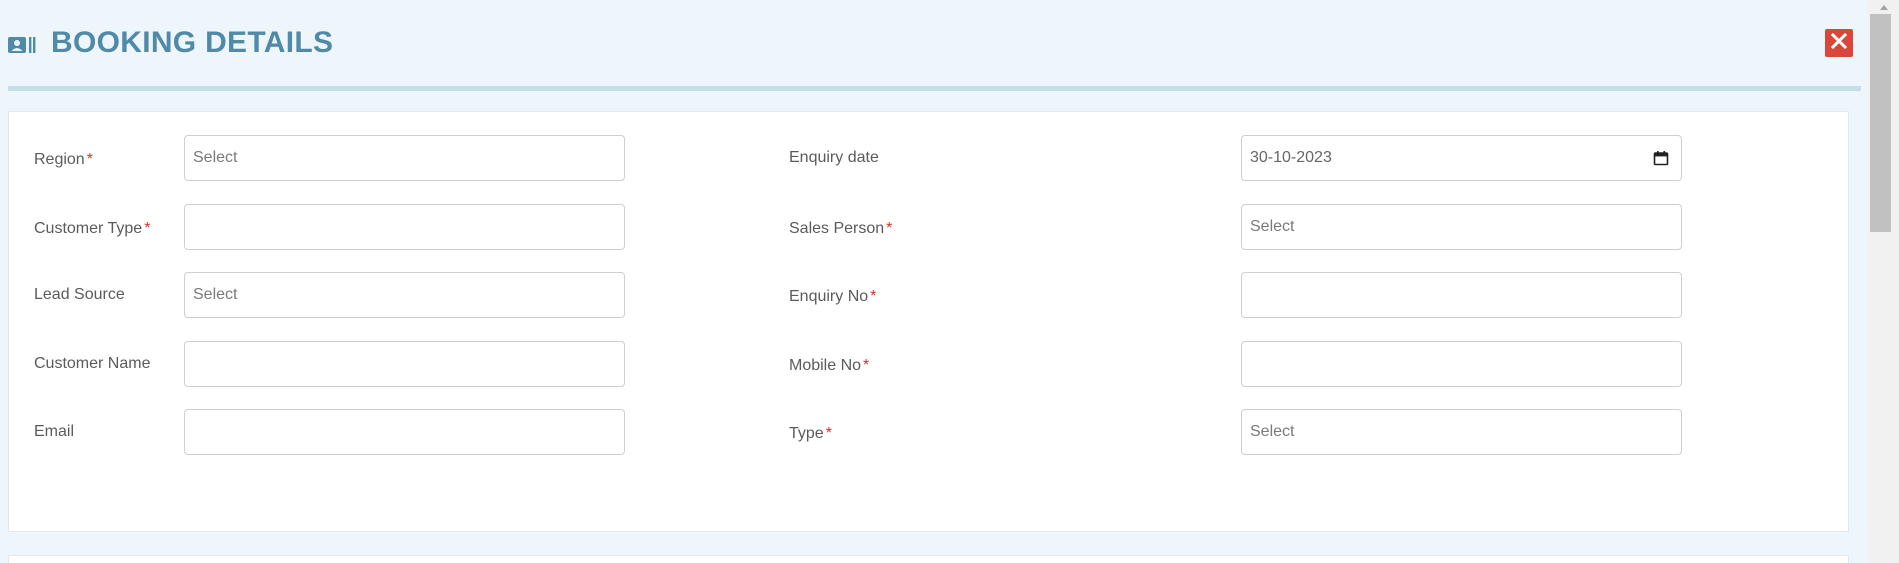 The width and height of the screenshot is (1899, 563). What do you see at coordinates (404, 227) in the screenshot?
I see `customer-type-input` at bounding box center [404, 227].